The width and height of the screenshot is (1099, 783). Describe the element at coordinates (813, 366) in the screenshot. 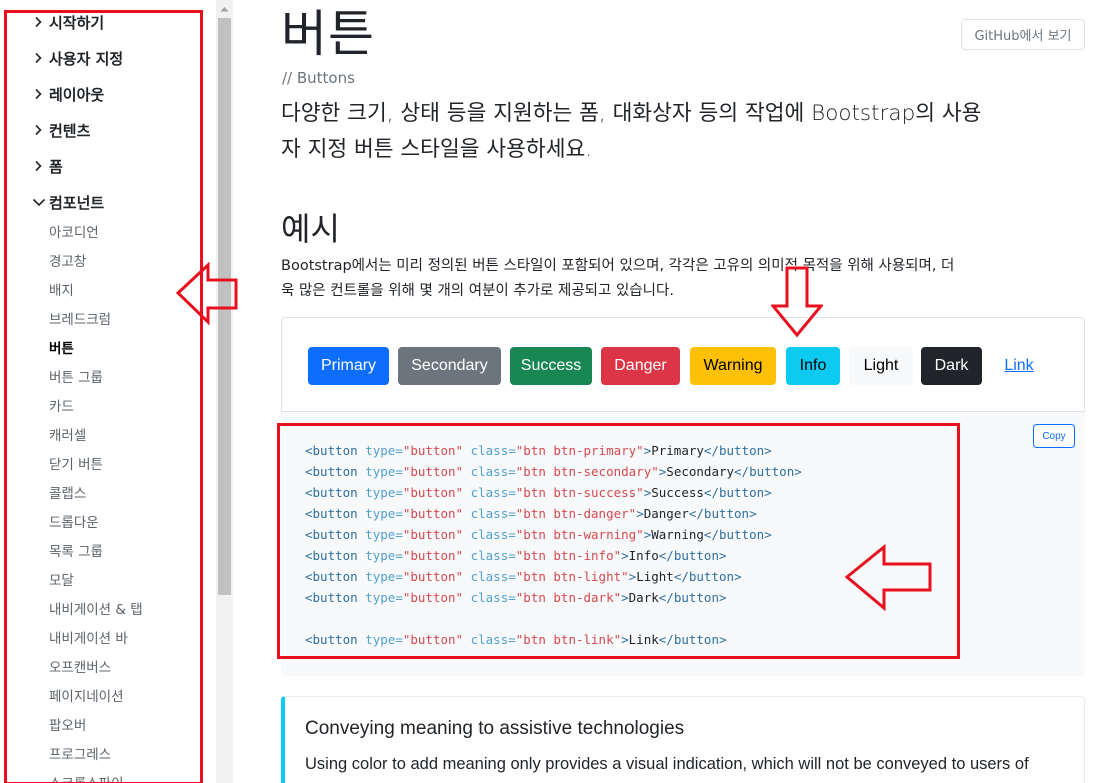

I see `btn-info-example: Info` at that location.